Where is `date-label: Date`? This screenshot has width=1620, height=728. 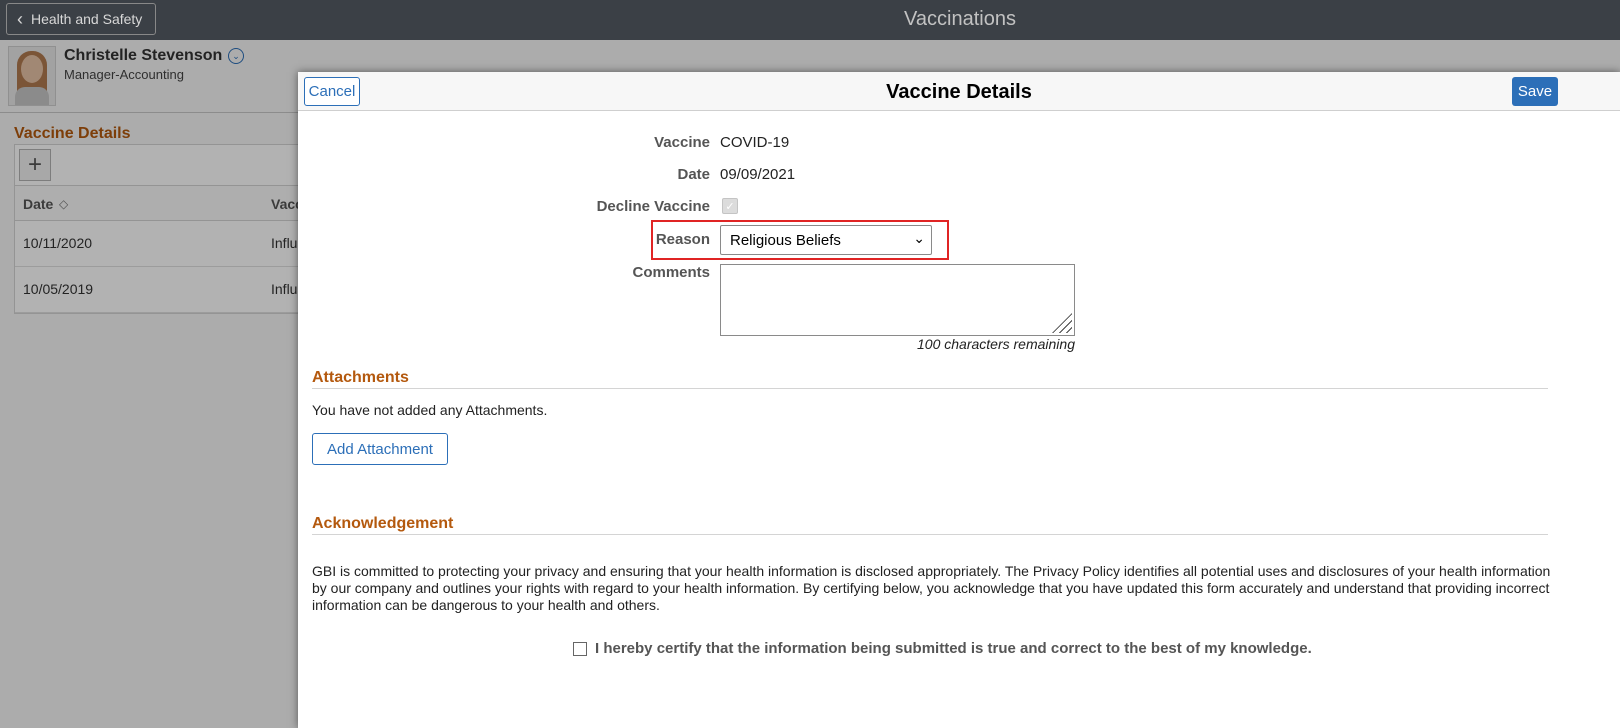 date-label: Date is located at coordinates (693, 174).